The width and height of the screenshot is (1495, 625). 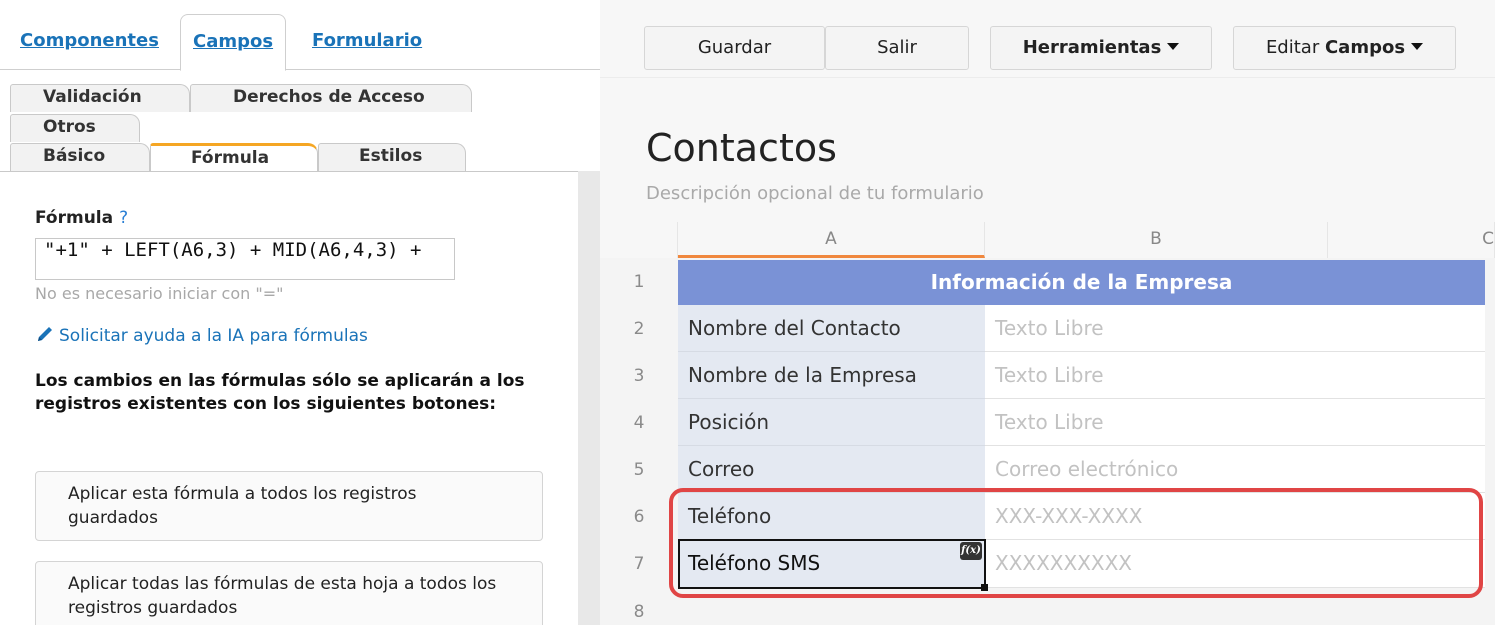 What do you see at coordinates (100, 98) in the screenshot?
I see `subtab-validacion: Validación` at bounding box center [100, 98].